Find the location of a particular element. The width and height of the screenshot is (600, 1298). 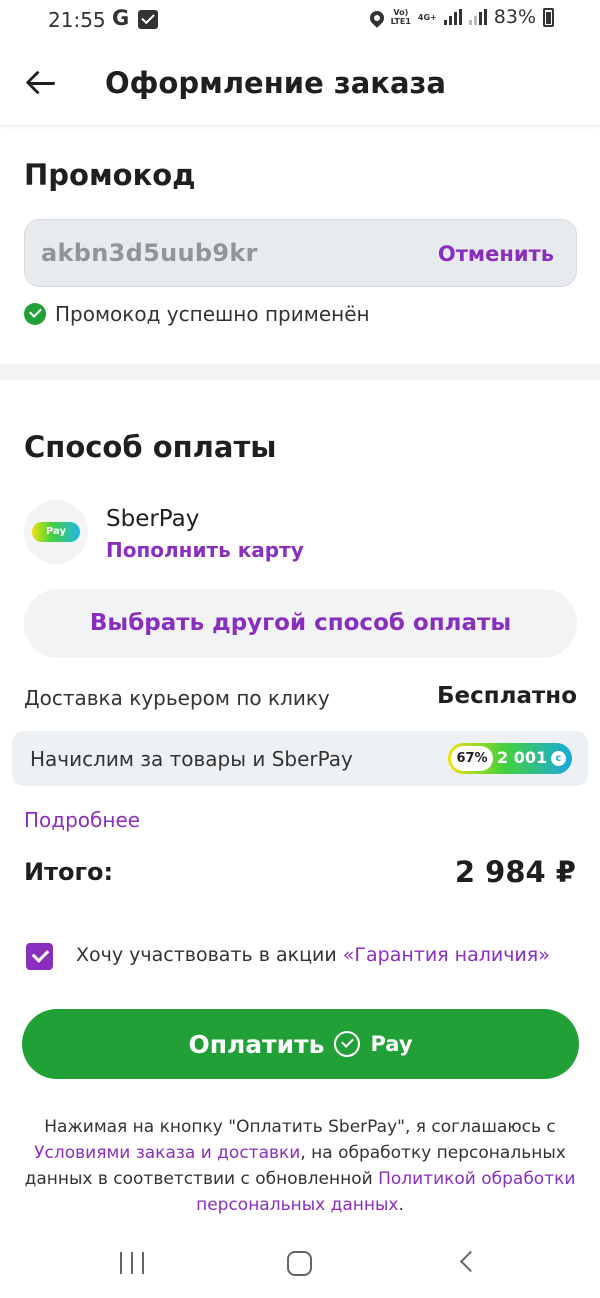

google-icon: G is located at coordinates (121, 18).